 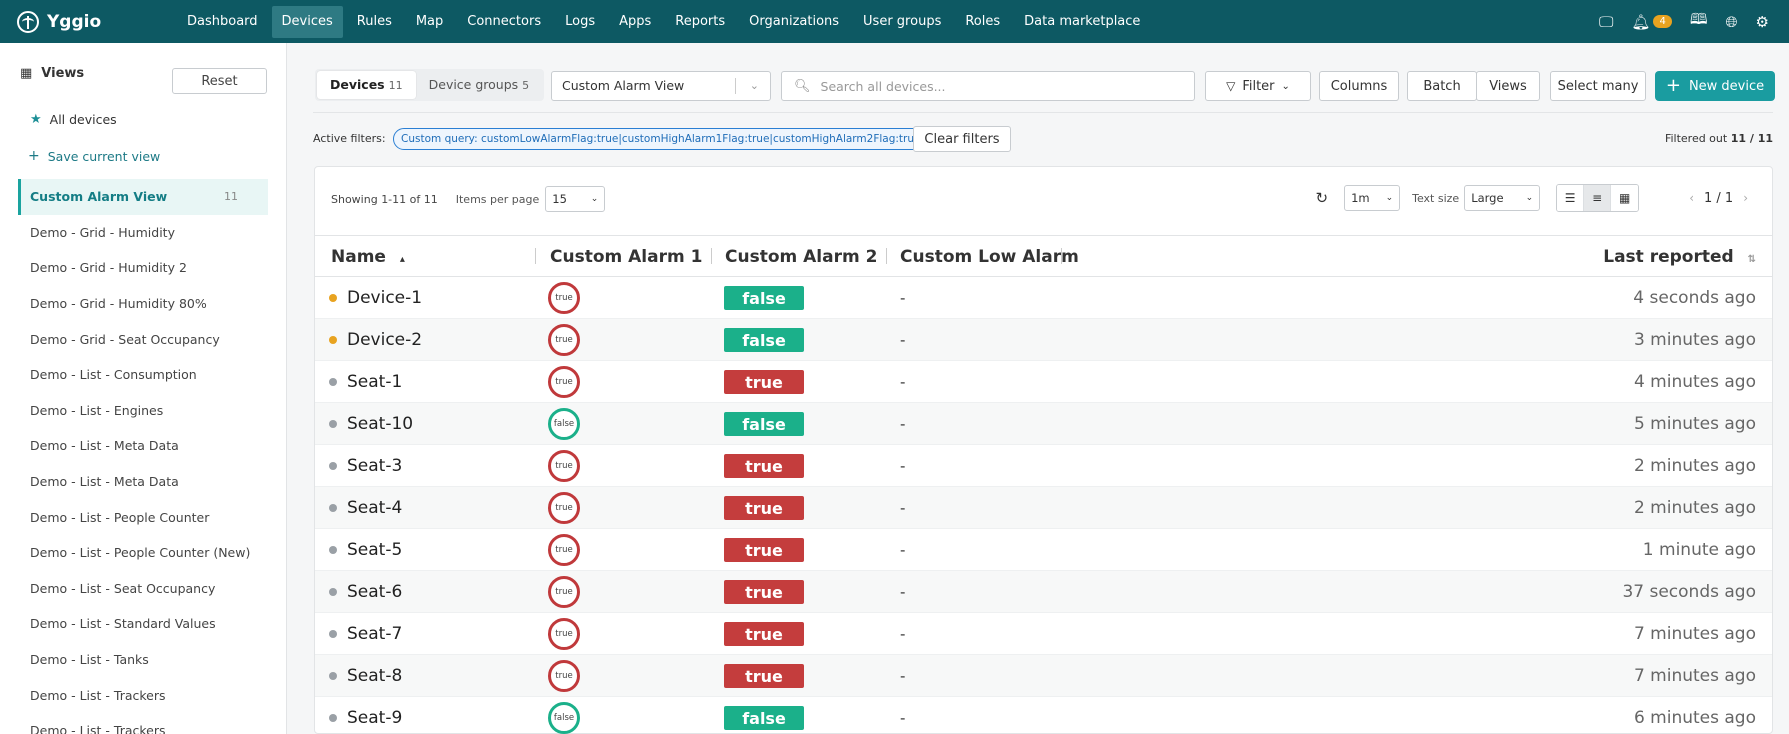 What do you see at coordinates (1372, 198) in the screenshot?
I see `interval-select: 1m ⌄` at bounding box center [1372, 198].